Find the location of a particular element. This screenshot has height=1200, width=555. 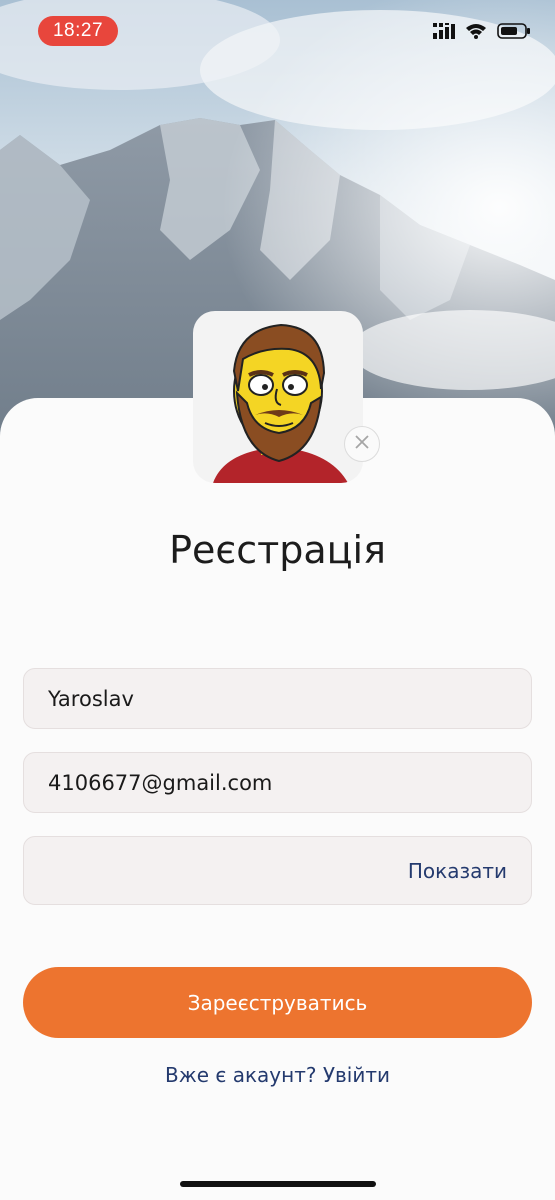

cartoon-avatar-icon is located at coordinates (280, 403).